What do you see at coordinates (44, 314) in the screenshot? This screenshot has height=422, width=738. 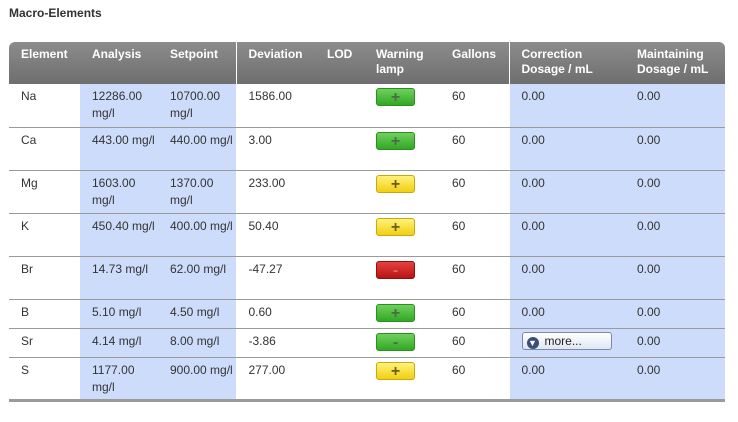 I see `cell-element: B` at bounding box center [44, 314].